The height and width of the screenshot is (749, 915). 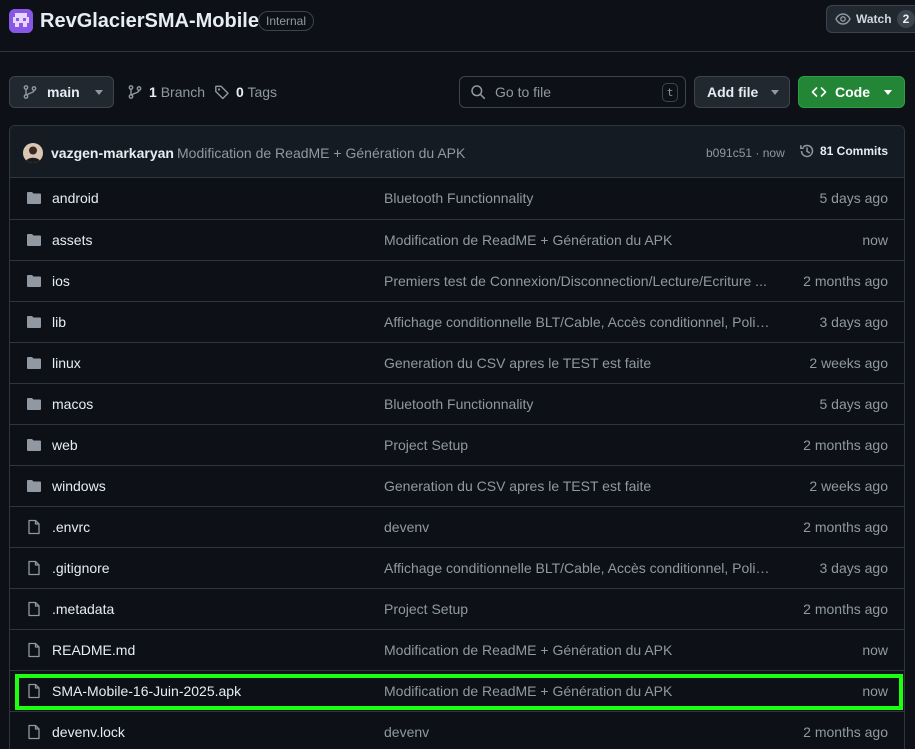 What do you see at coordinates (843, 19) in the screenshot?
I see `eye-icon` at bounding box center [843, 19].